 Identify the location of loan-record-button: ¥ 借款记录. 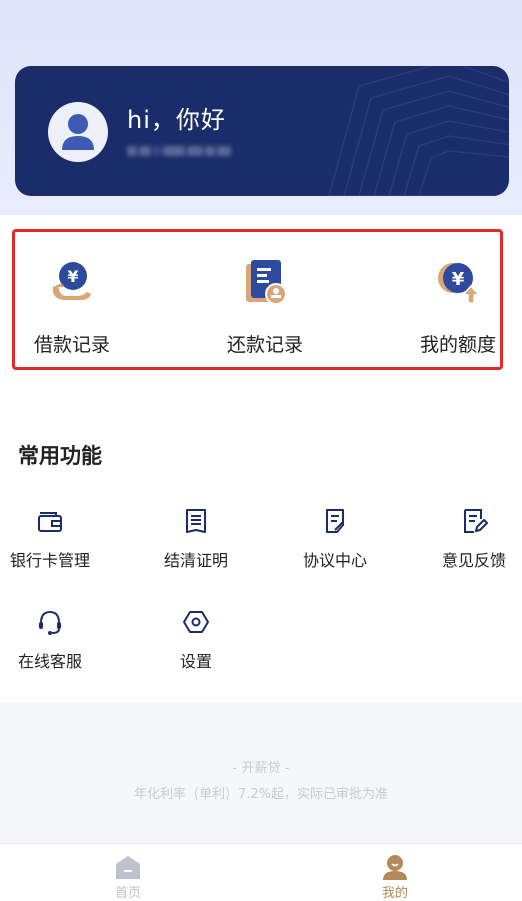
(72, 299).